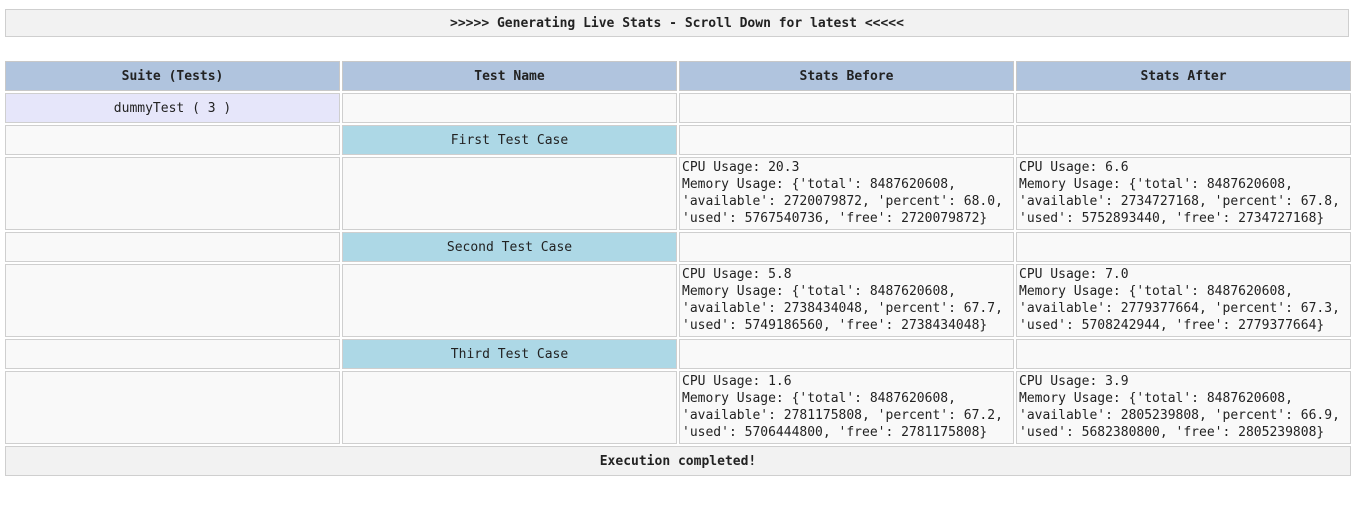 Image resolution: width=1358 pixels, height=506 pixels. What do you see at coordinates (1183, 76) in the screenshot?
I see `header-stats-after: Stats After` at bounding box center [1183, 76].